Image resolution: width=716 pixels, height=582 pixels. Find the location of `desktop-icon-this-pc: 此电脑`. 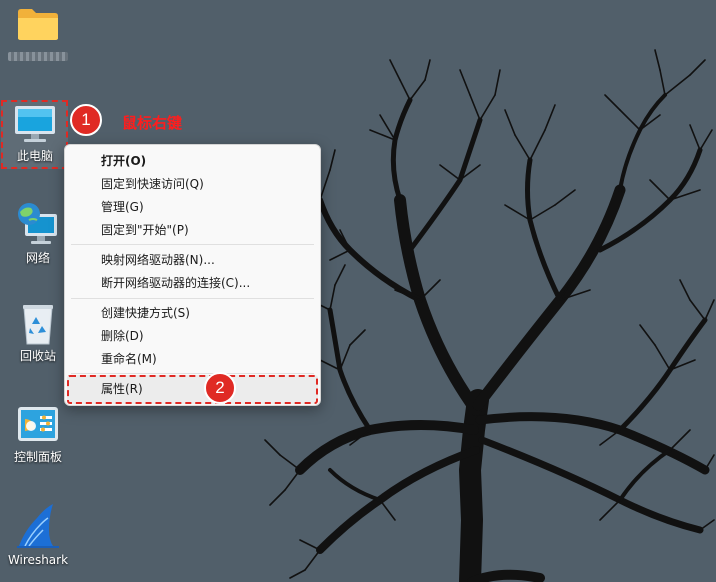

desktop-icon-this-pc: 此电脑 is located at coordinates (35, 134).